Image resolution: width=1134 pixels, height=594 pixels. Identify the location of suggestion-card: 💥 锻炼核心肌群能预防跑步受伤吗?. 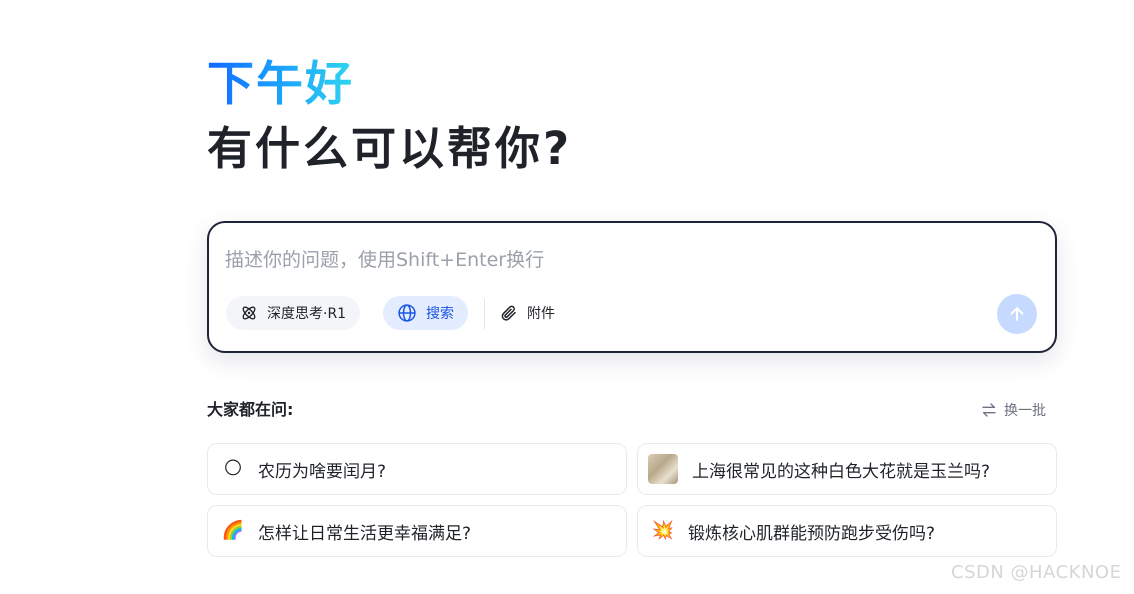
(847, 531).